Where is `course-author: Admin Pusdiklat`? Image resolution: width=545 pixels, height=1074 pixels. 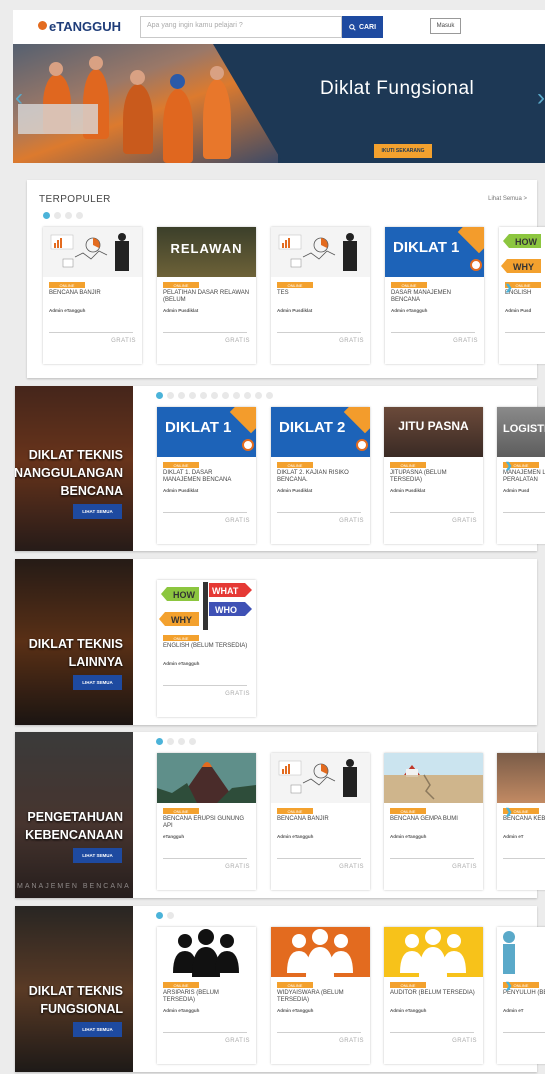 course-author: Admin Pusdiklat is located at coordinates (295, 490).